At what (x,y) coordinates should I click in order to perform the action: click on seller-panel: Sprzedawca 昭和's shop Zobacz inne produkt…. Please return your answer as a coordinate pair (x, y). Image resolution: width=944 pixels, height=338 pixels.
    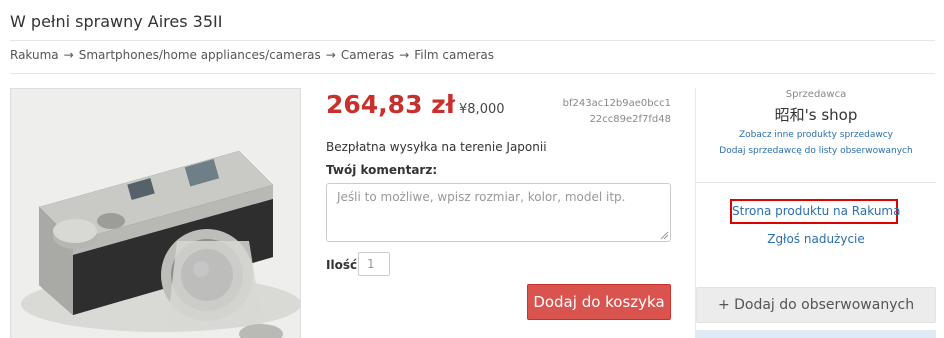
    Looking at the image, I should click on (816, 122).